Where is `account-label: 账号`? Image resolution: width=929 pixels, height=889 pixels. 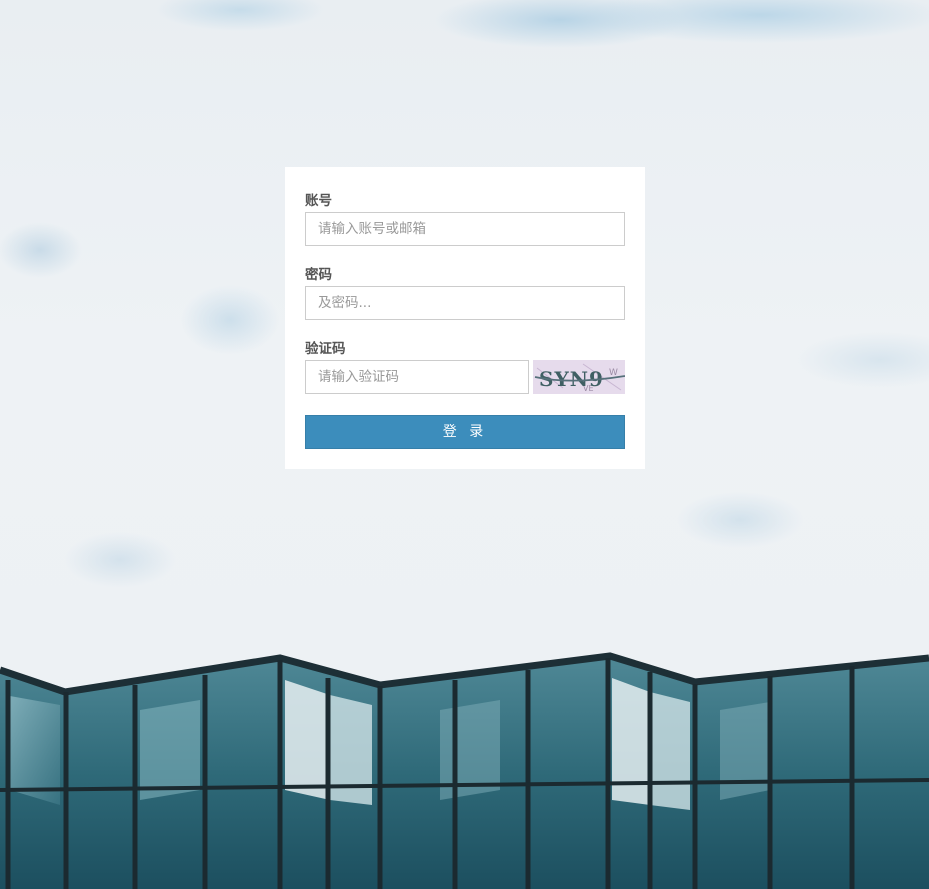 account-label: 账号 is located at coordinates (318, 201).